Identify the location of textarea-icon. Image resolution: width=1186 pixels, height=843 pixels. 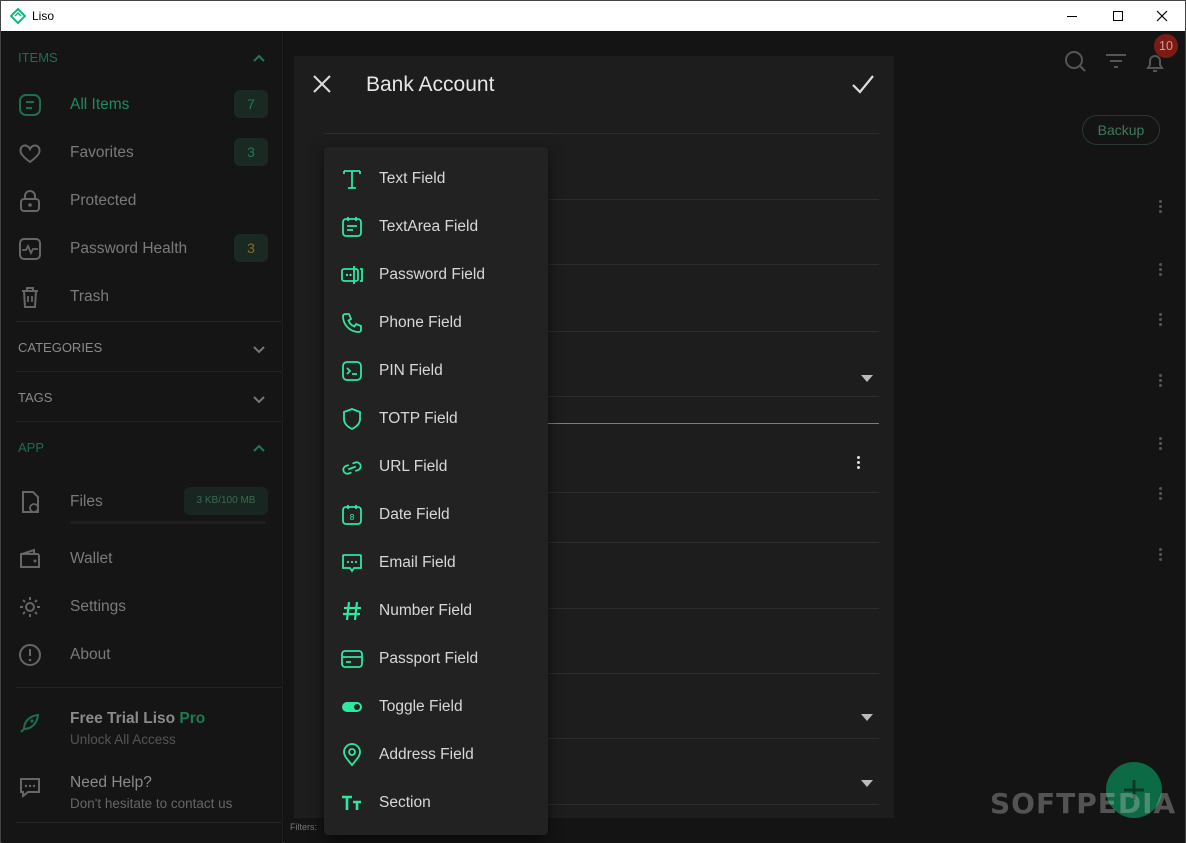
(352, 227).